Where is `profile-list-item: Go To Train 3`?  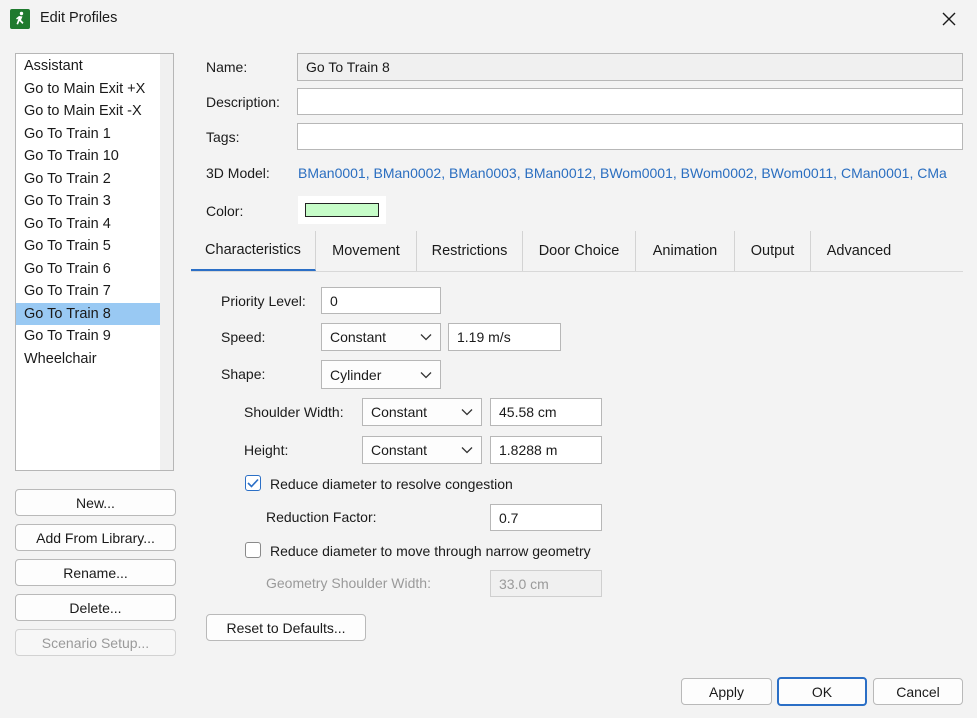 profile-list-item: Go To Train 3 is located at coordinates (89, 201).